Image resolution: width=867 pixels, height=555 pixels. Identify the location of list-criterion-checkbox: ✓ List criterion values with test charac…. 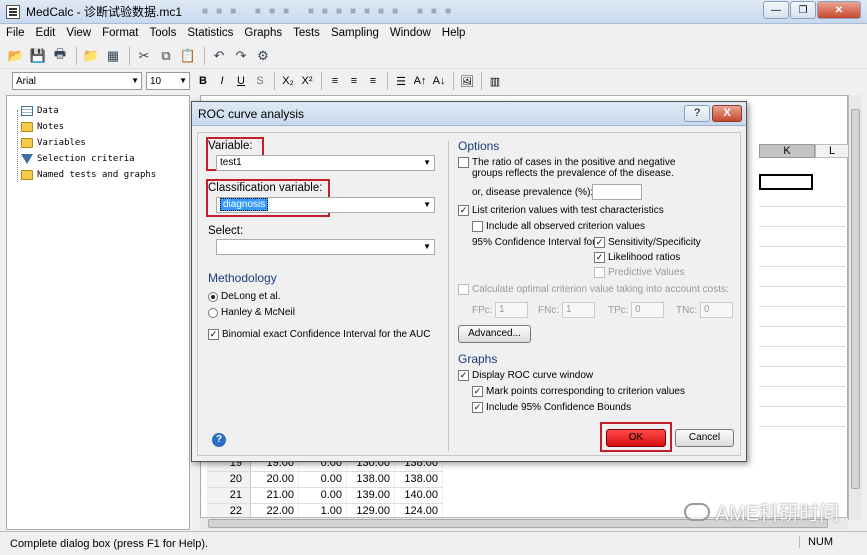
(561, 210).